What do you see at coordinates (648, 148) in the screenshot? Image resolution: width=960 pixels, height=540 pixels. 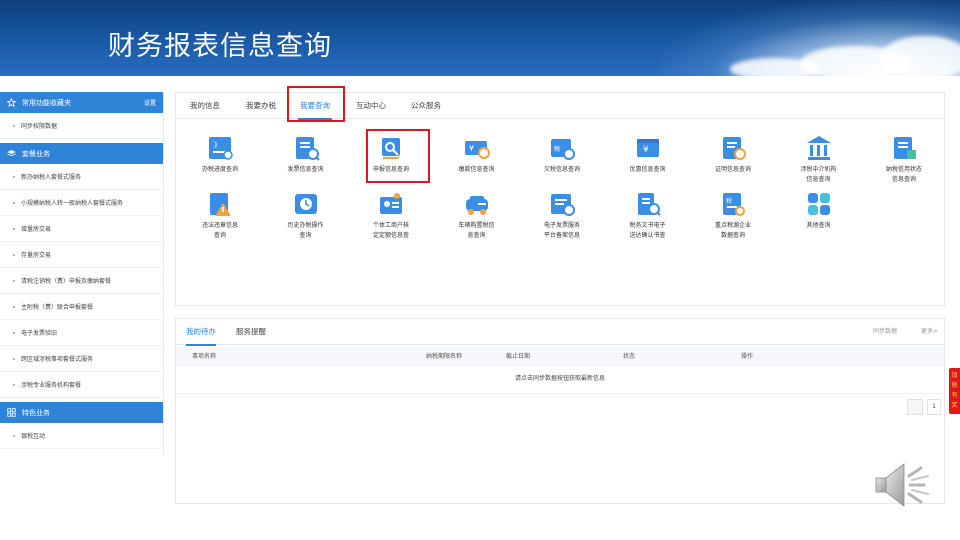 I see `preferential-query-icon: ¥` at bounding box center [648, 148].